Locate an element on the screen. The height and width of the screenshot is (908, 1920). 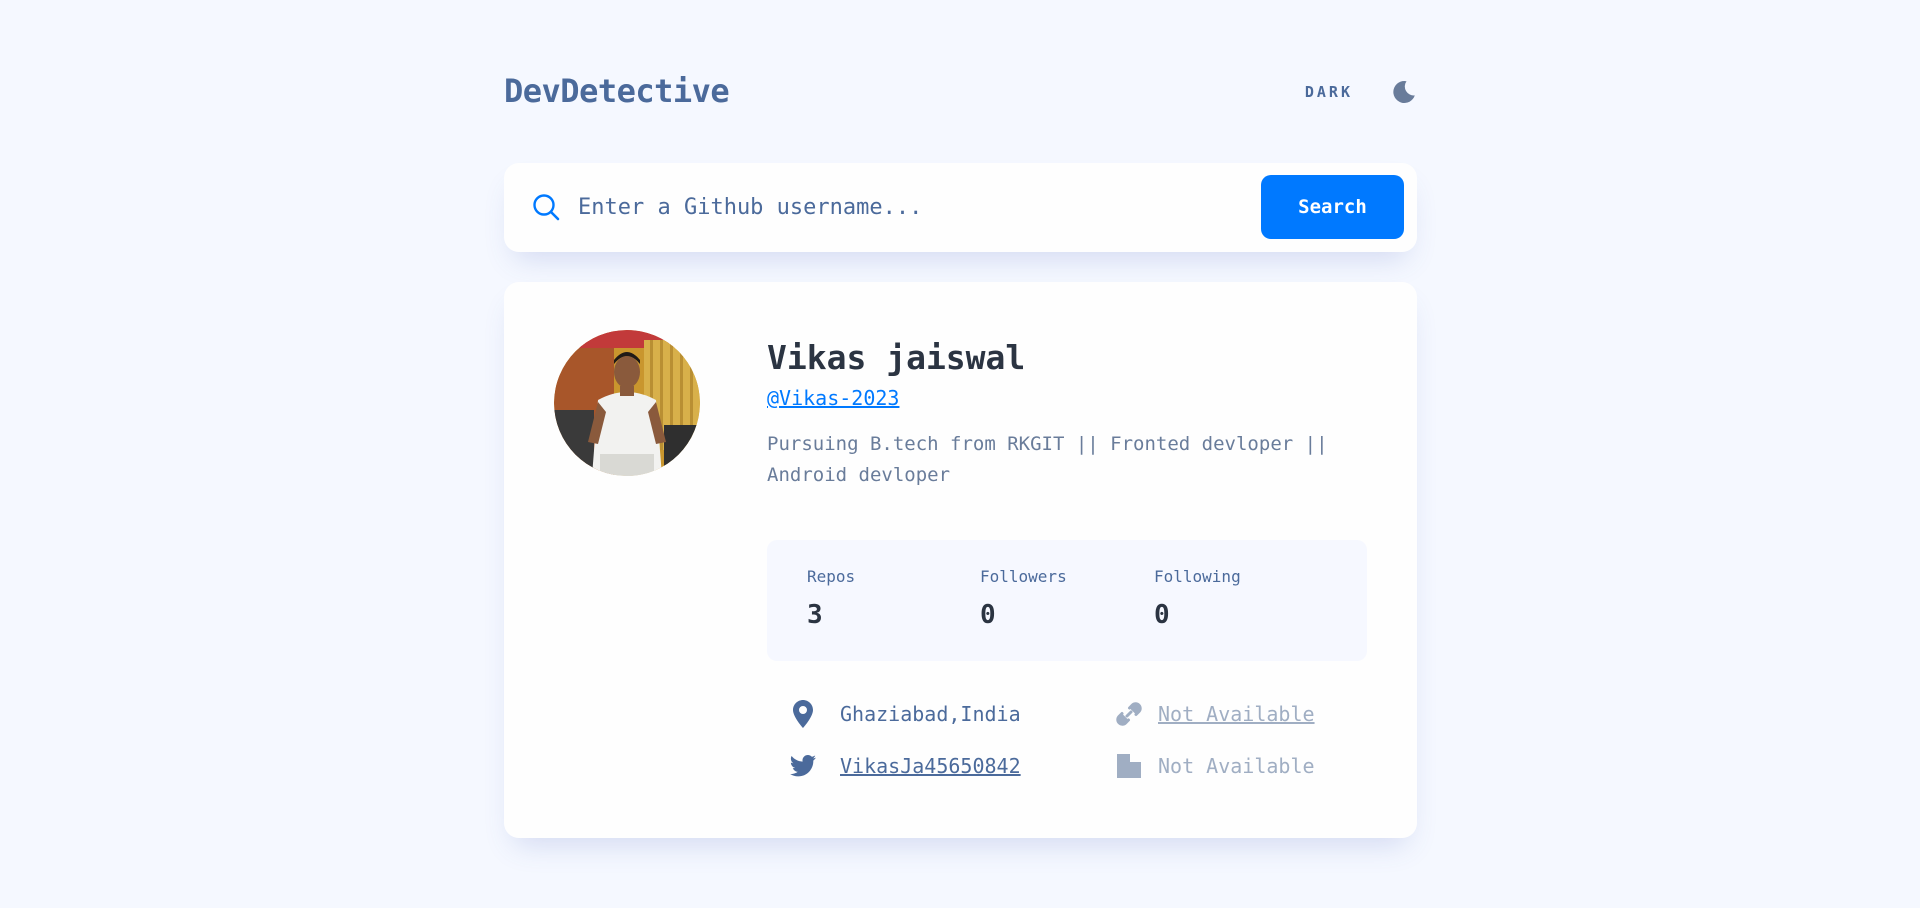
stat-value: 3 is located at coordinates (815, 615).